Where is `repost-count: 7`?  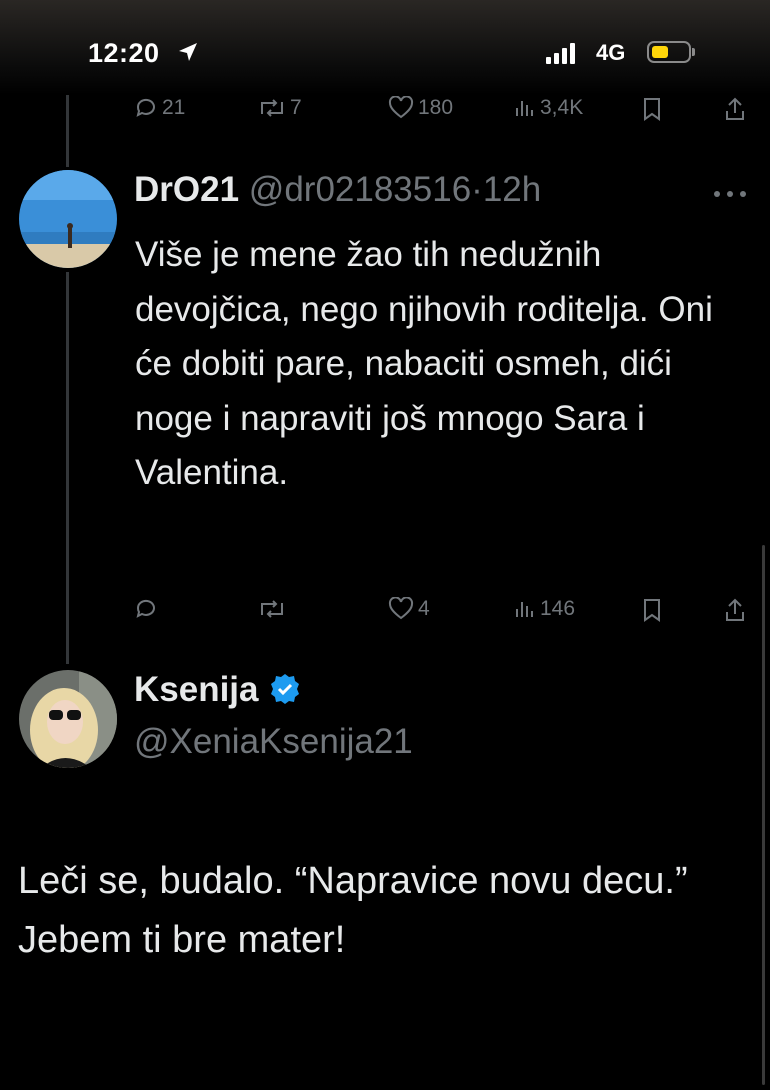
repost-count: 7 is located at coordinates (296, 107).